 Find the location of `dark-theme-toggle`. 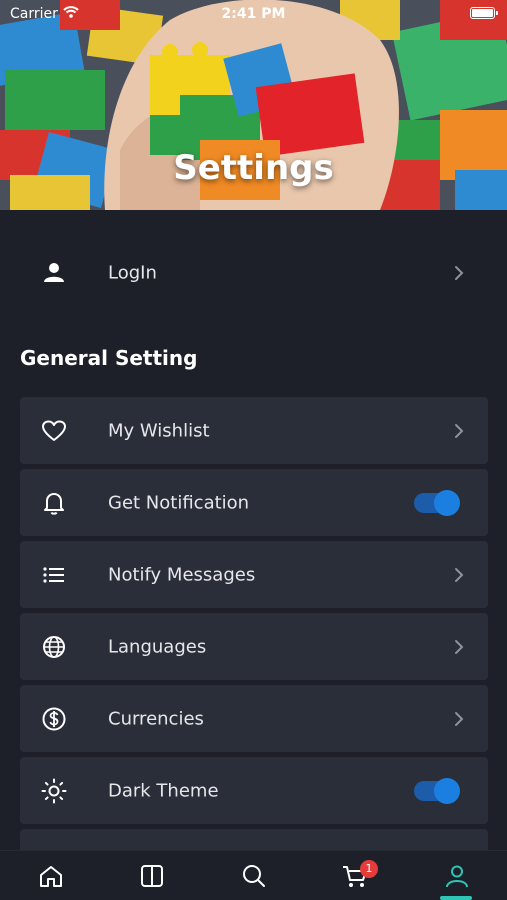

dark-theme-toggle is located at coordinates (437, 790).